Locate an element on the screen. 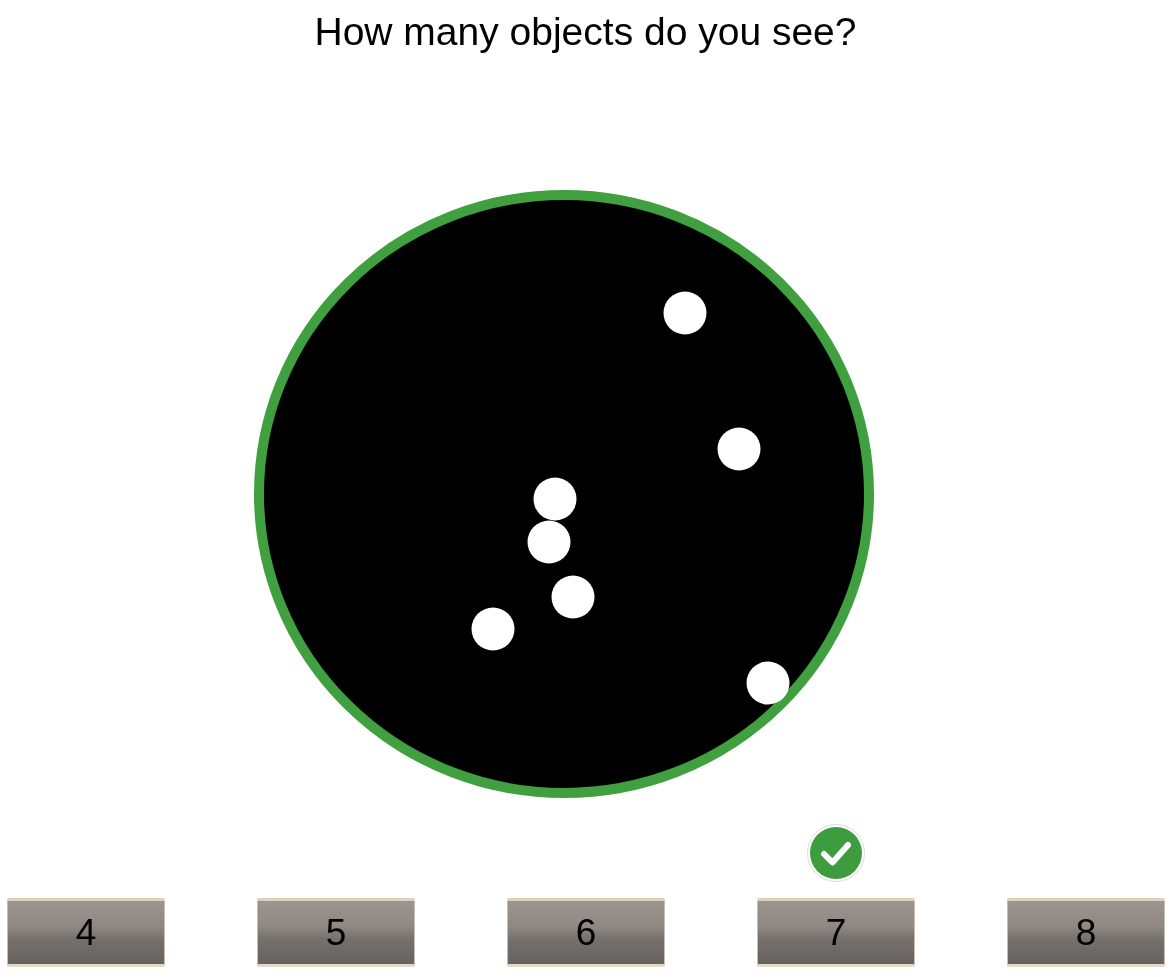  answer-button: 8 is located at coordinates (1086, 932).